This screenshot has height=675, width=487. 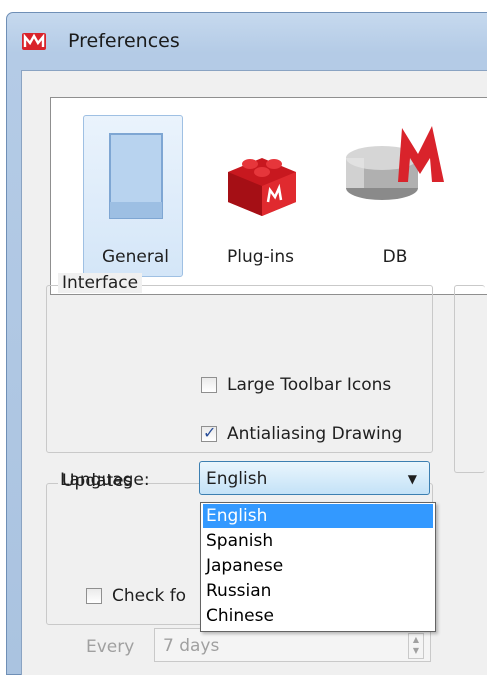 I want to click on check-updates-checkbox, so click(x=94, y=596).